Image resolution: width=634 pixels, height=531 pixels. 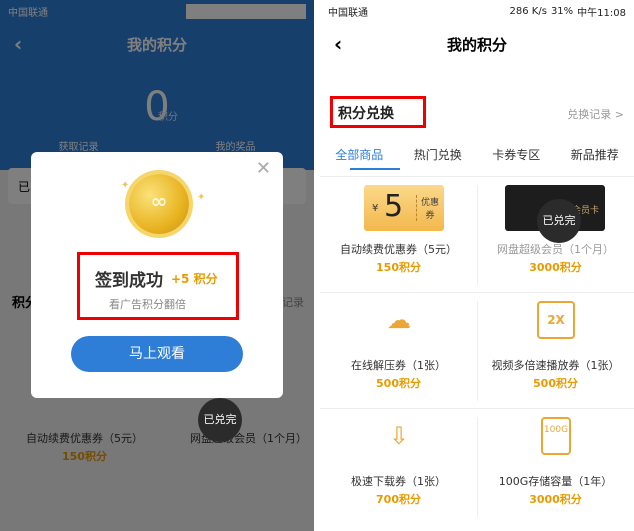 What do you see at coordinates (147, 304) in the screenshot?
I see `dialog-subtitle: 看广告积分翻倍` at bounding box center [147, 304].